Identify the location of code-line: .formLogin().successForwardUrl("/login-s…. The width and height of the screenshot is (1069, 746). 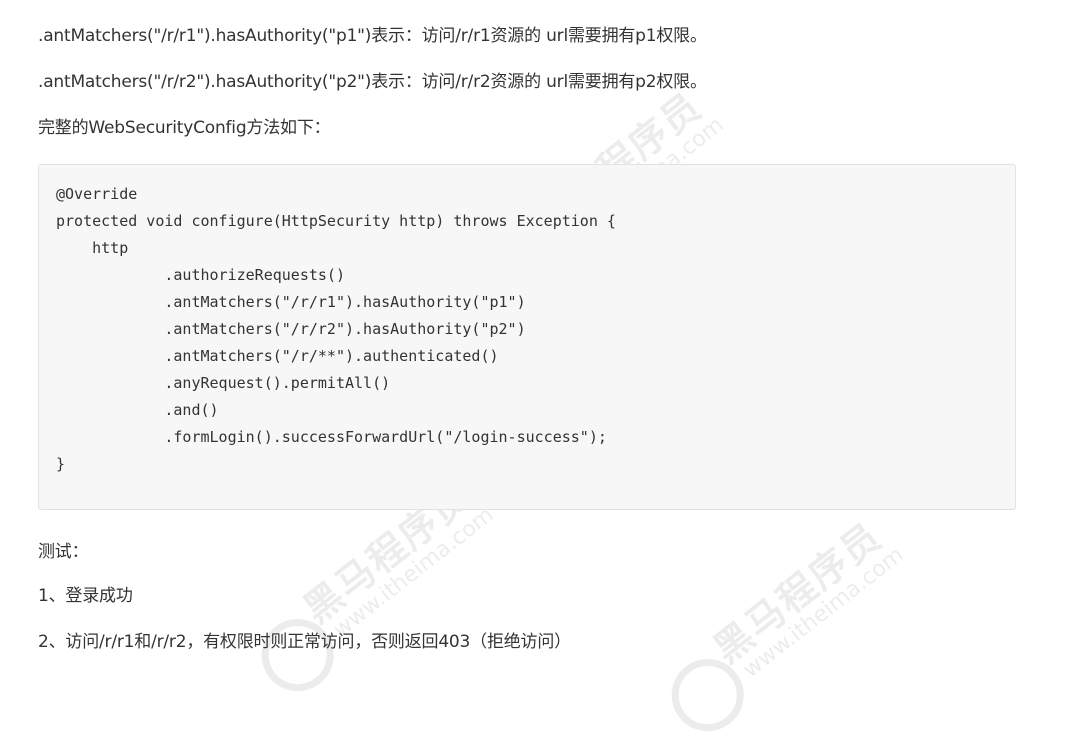
(331, 437).